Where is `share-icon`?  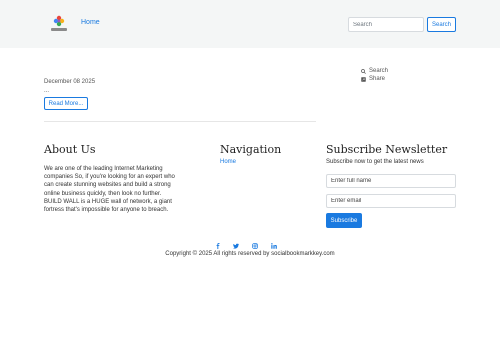
share-icon is located at coordinates (363, 79).